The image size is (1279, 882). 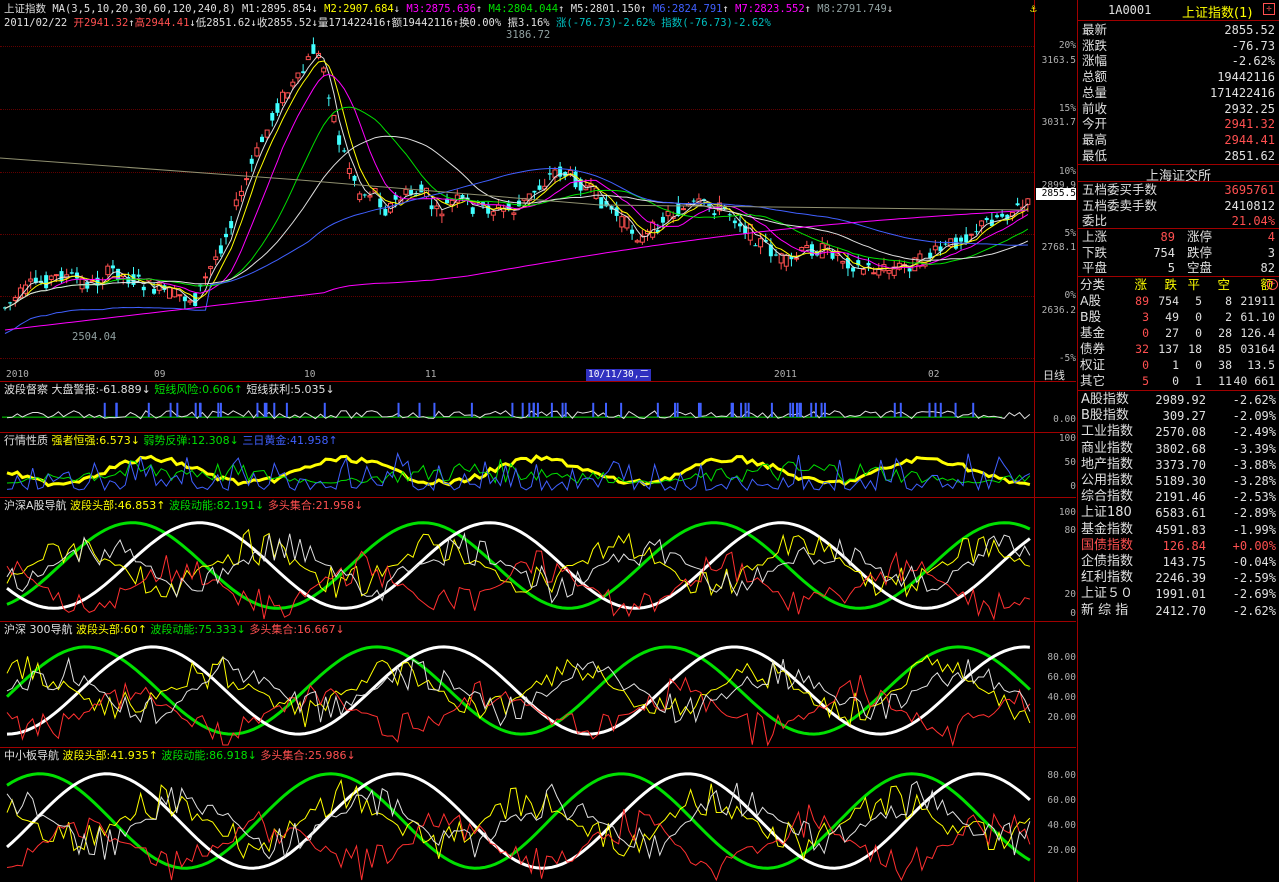 What do you see at coordinates (1178, 253) in the screenshot?
I see `breadth-row: 下跌 754 跌停 3` at bounding box center [1178, 253].